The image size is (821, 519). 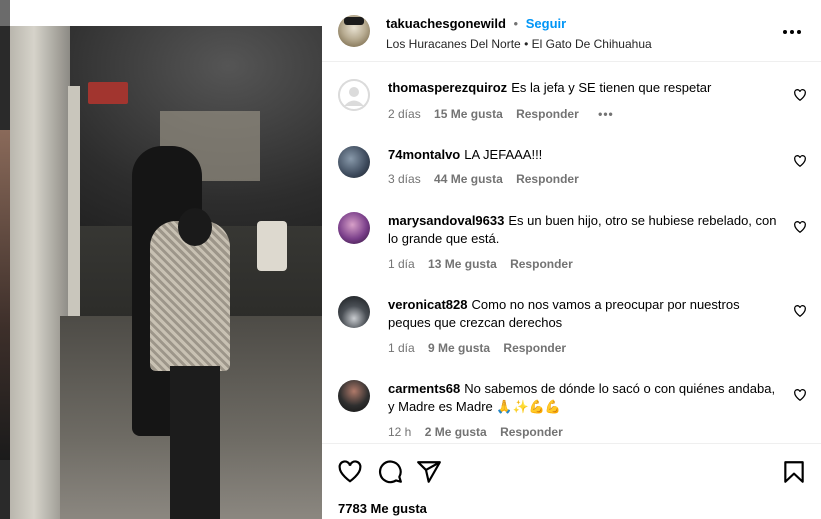 What do you see at coordinates (446, 220) in the screenshot?
I see `comment-username: marysandoval9633` at bounding box center [446, 220].